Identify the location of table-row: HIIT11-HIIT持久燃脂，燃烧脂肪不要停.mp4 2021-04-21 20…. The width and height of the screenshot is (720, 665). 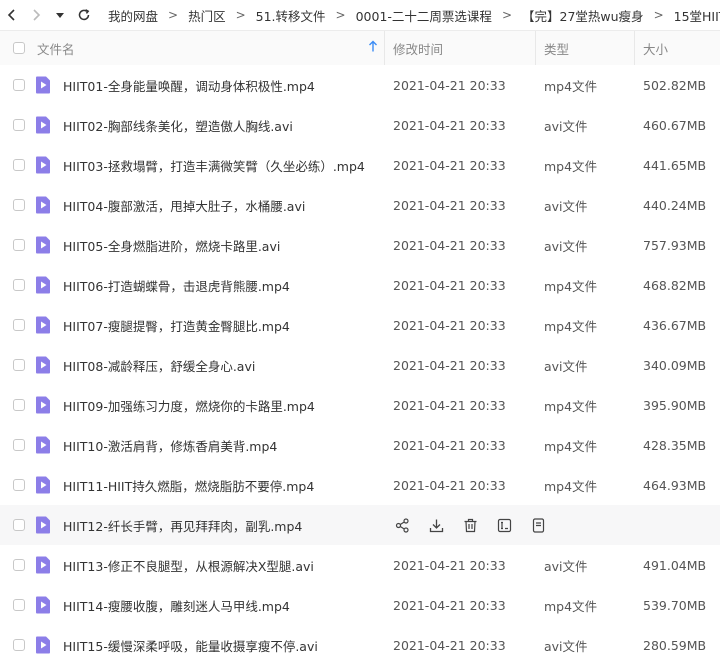
(360, 485).